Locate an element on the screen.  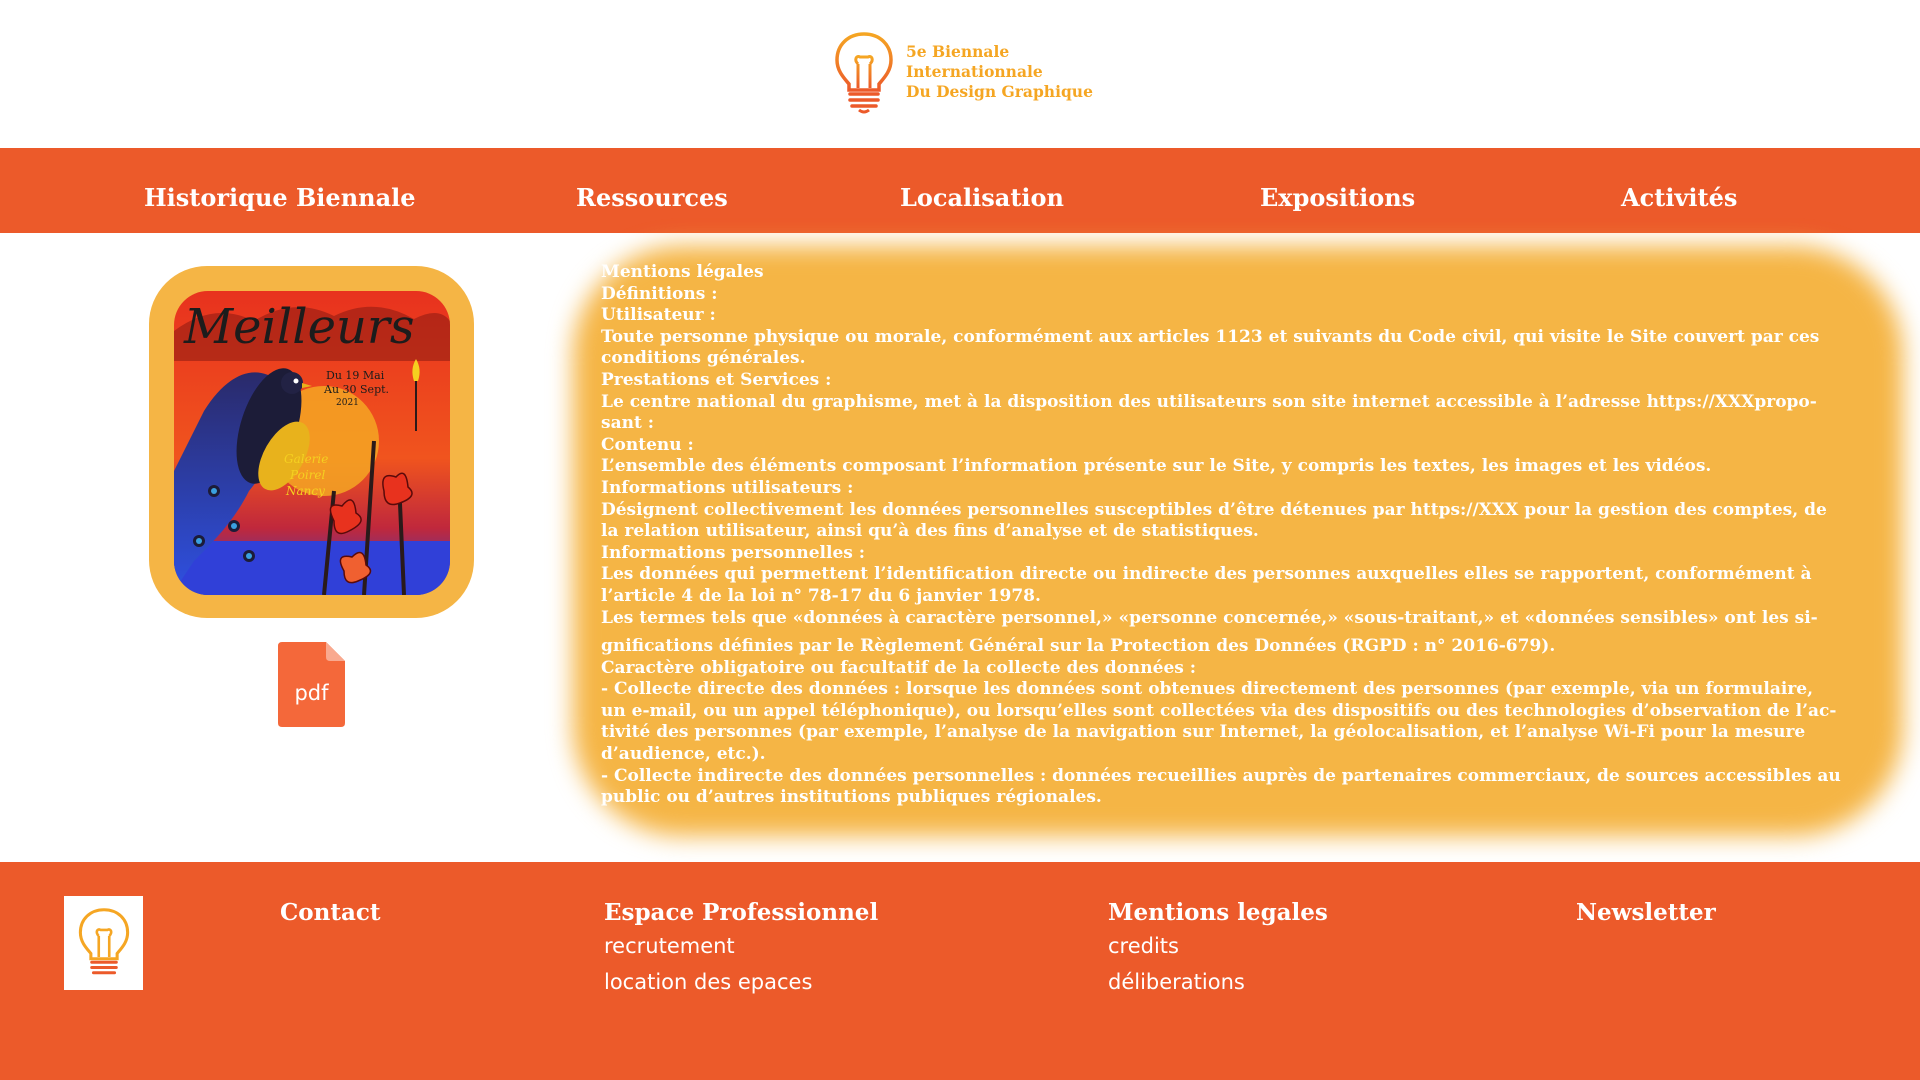
legal-line: conditions générales. is located at coordinates (703, 358).